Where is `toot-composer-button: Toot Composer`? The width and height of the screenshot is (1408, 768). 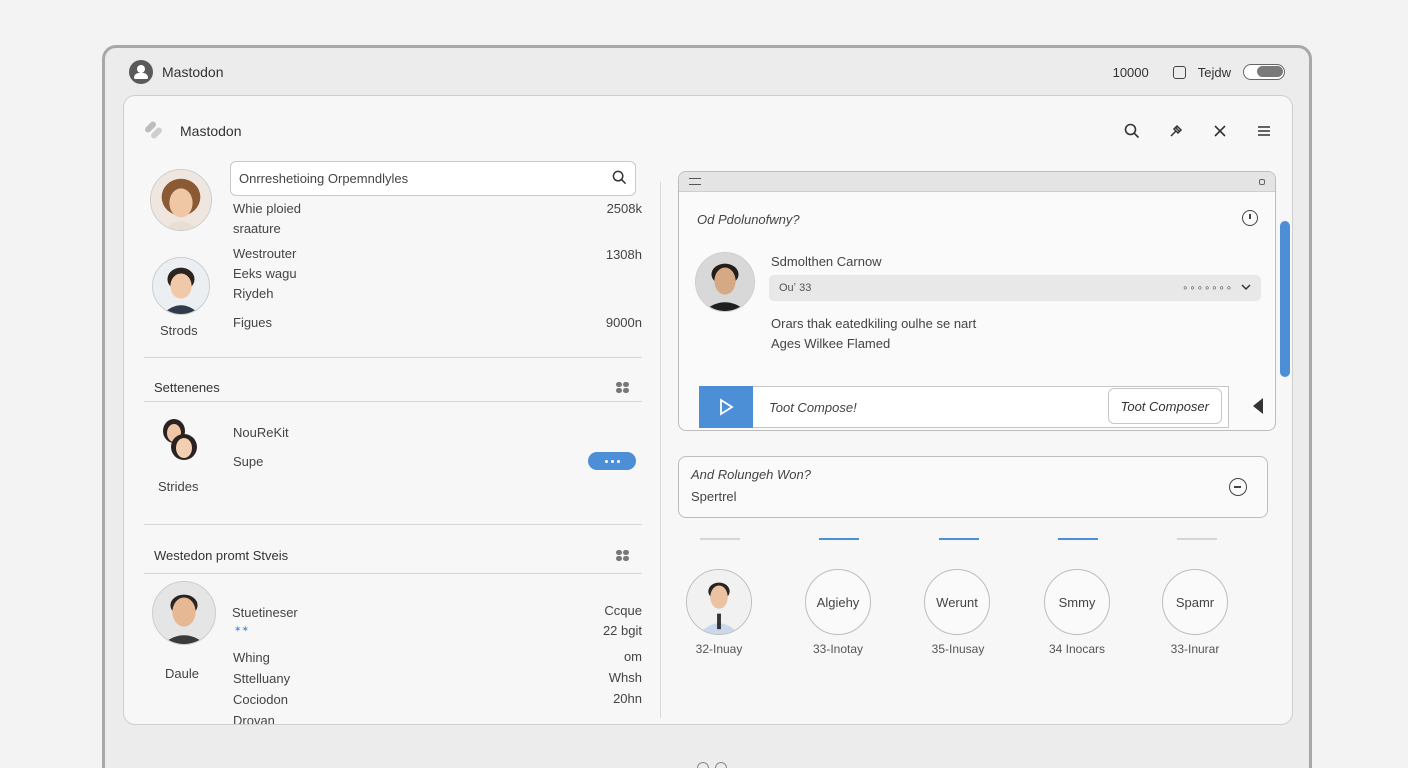 toot-composer-button: Toot Composer is located at coordinates (1164, 406).